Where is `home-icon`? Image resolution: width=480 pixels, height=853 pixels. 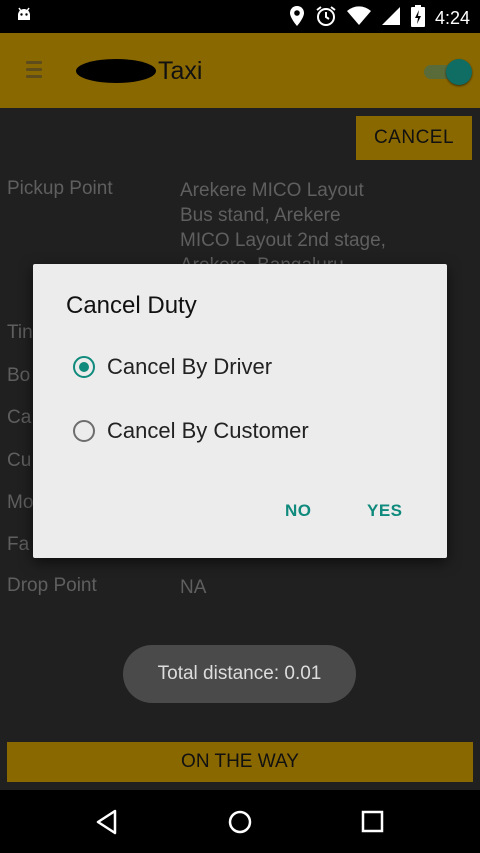 home-icon is located at coordinates (240, 822).